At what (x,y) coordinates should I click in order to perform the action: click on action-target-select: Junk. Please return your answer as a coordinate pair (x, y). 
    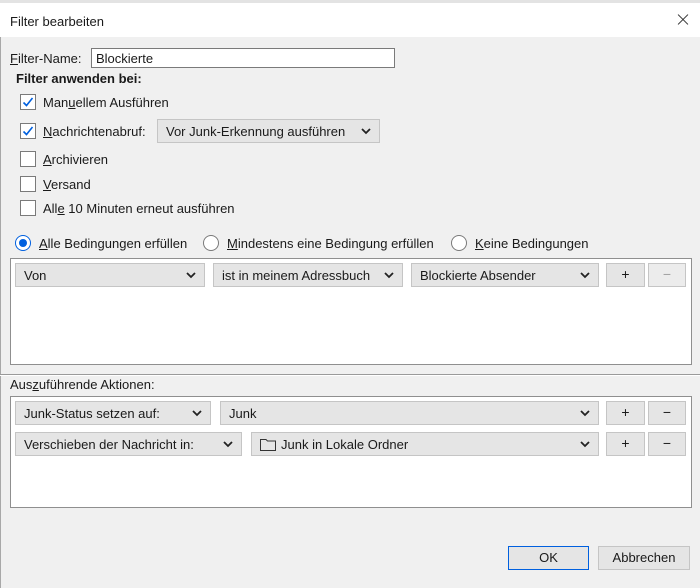
    Looking at the image, I should click on (409, 413).